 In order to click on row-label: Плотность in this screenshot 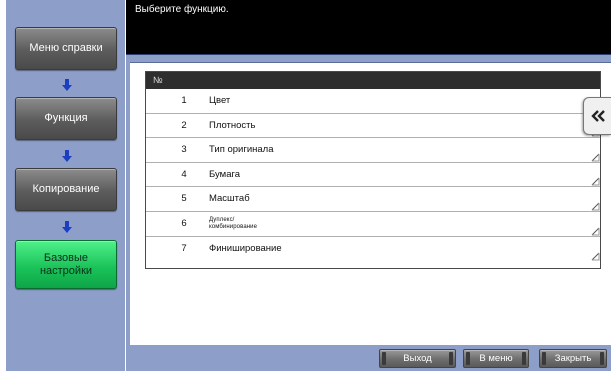, I will do `click(232, 125)`.